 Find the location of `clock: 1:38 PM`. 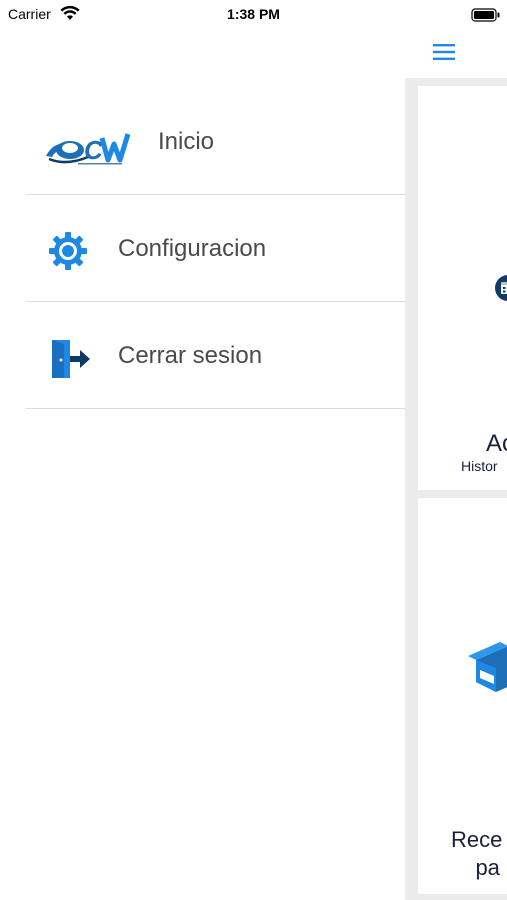

clock: 1:38 PM is located at coordinates (253, 14).